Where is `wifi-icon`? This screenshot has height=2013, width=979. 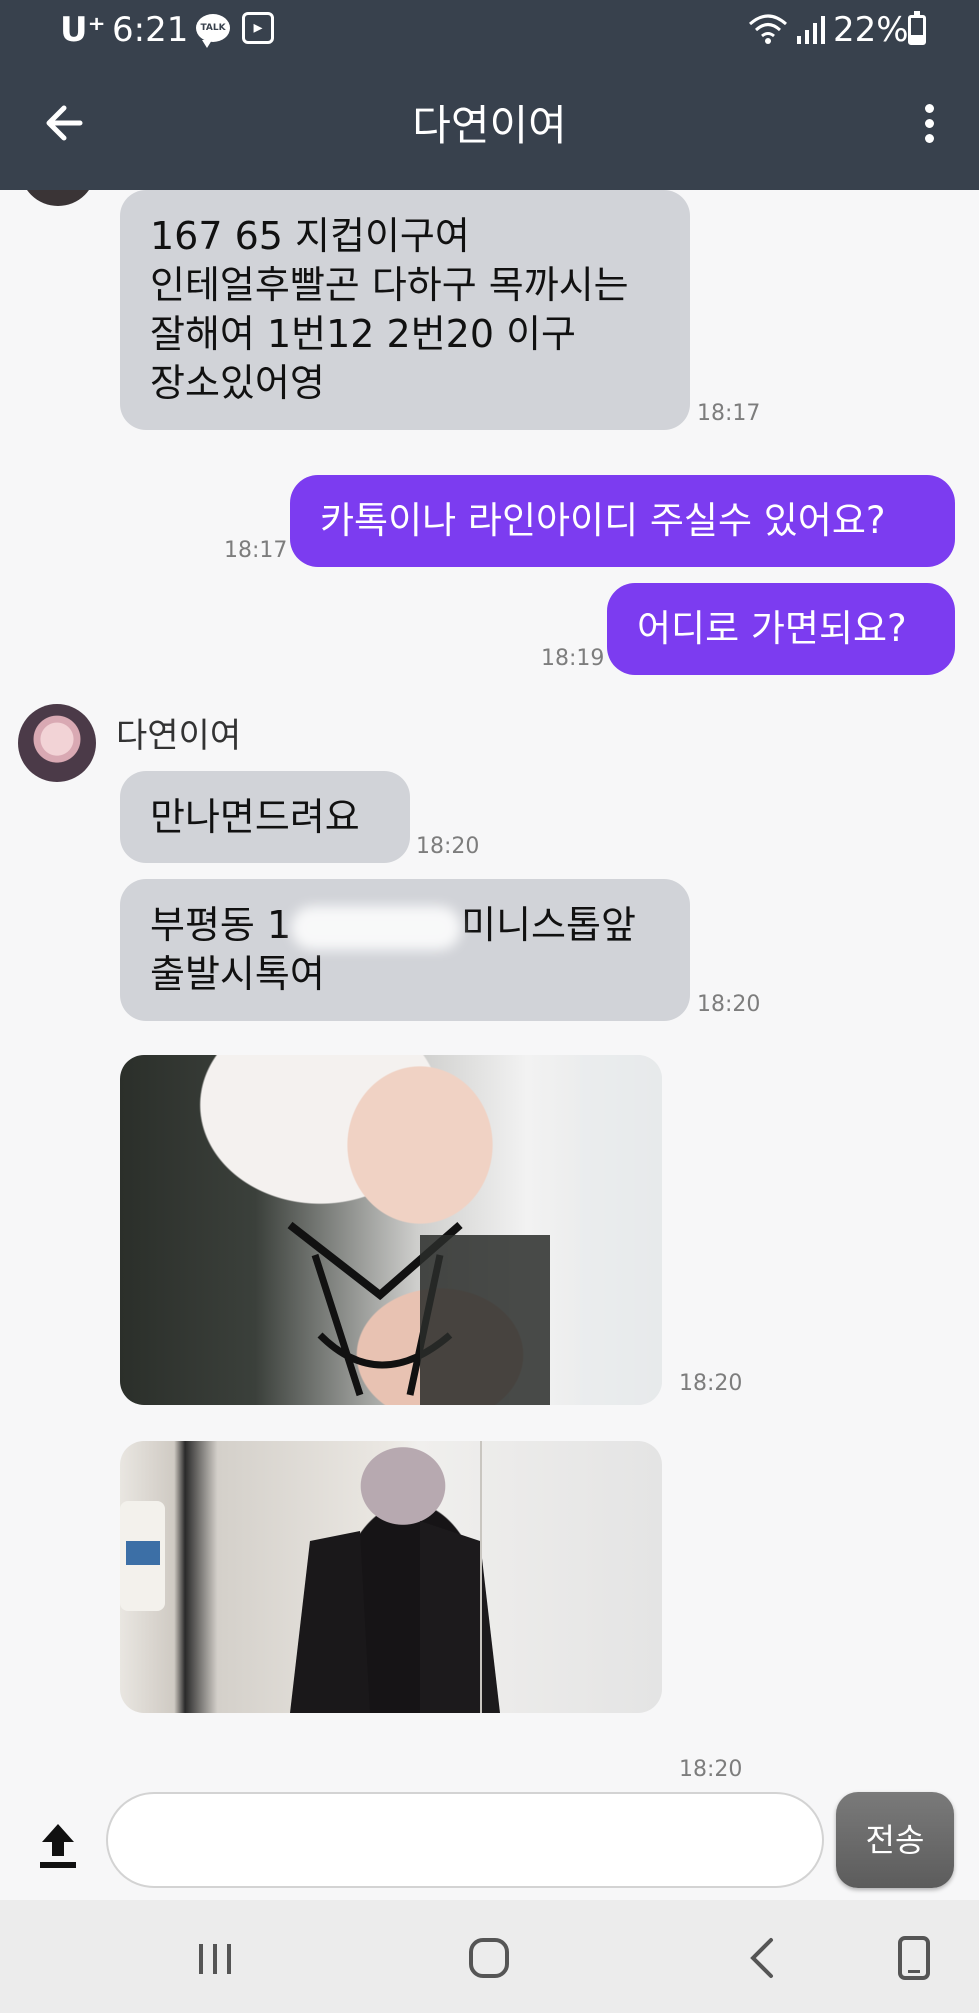
wifi-icon is located at coordinates (768, 29).